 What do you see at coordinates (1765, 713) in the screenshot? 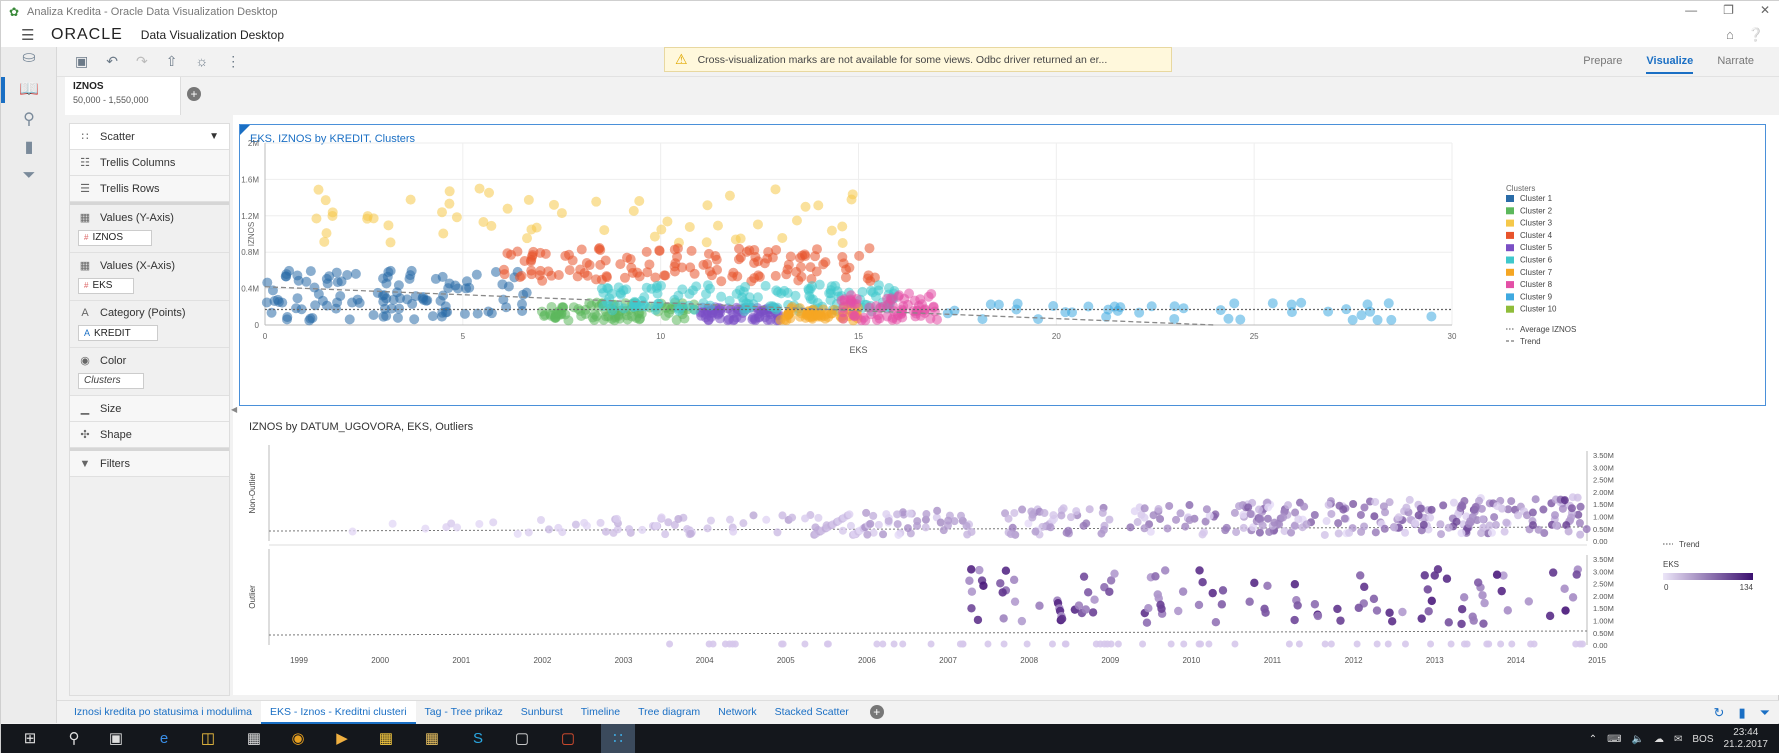
I see `filter-count-icon: ⏷` at bounding box center [1765, 713].